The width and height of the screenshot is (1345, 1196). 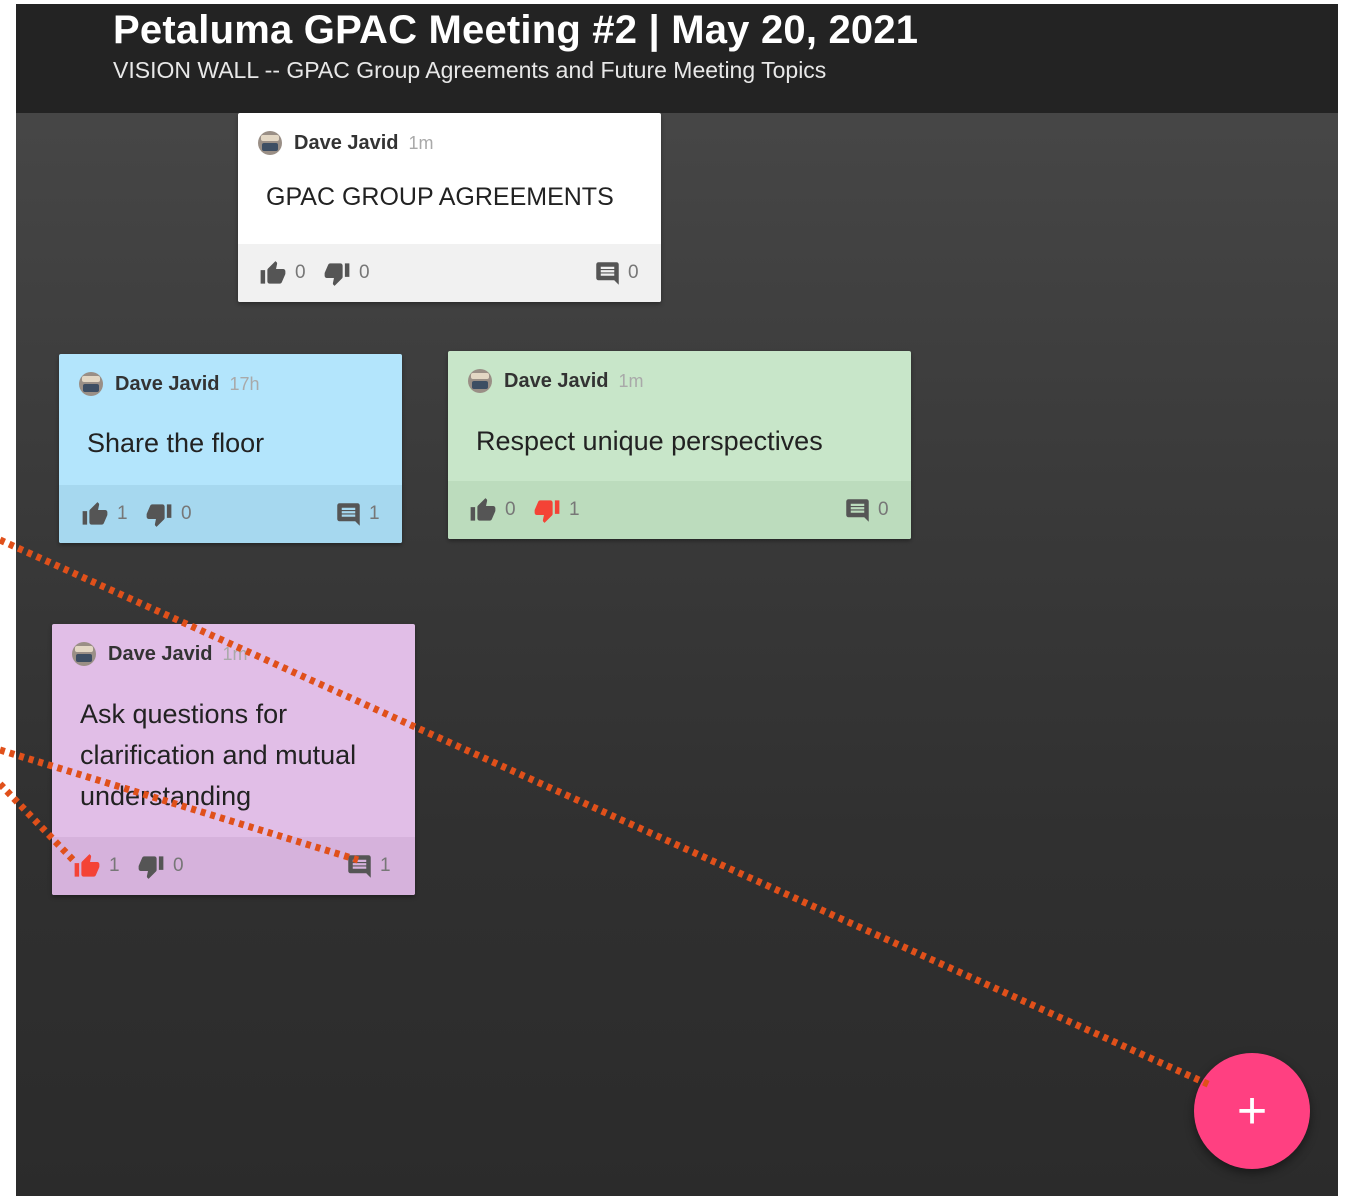 What do you see at coordinates (176, 443) in the screenshot?
I see `post-text: Share the floor` at bounding box center [176, 443].